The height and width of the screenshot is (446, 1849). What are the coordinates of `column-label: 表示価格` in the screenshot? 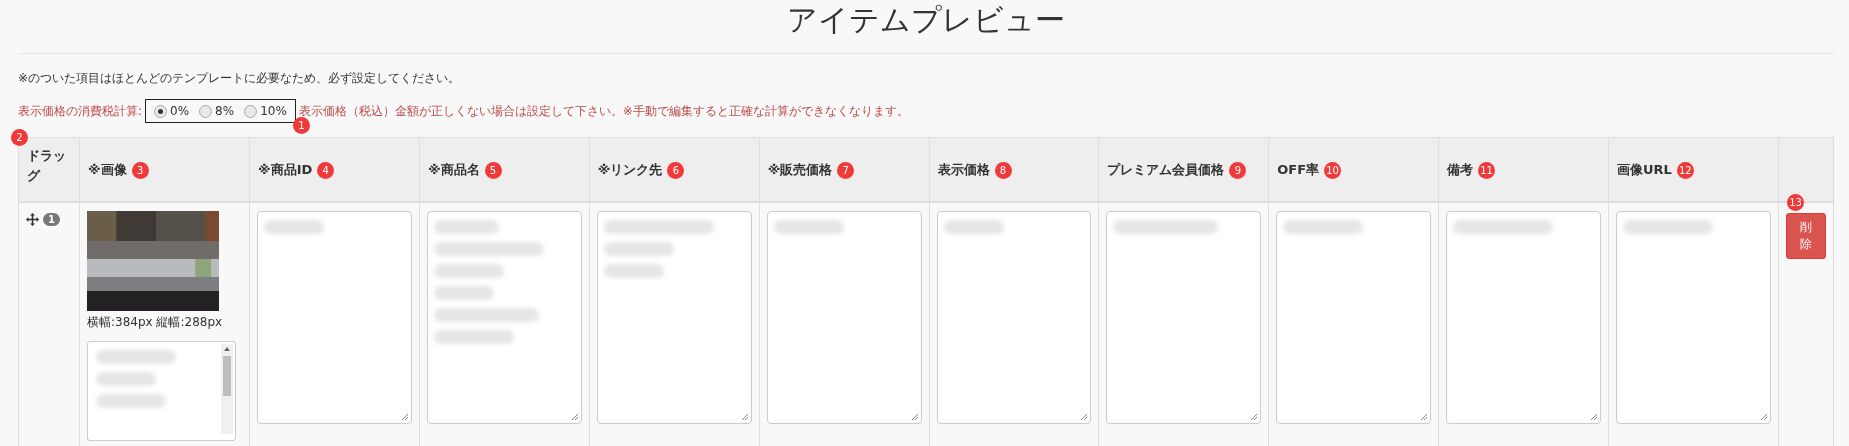 It's located at (963, 169).